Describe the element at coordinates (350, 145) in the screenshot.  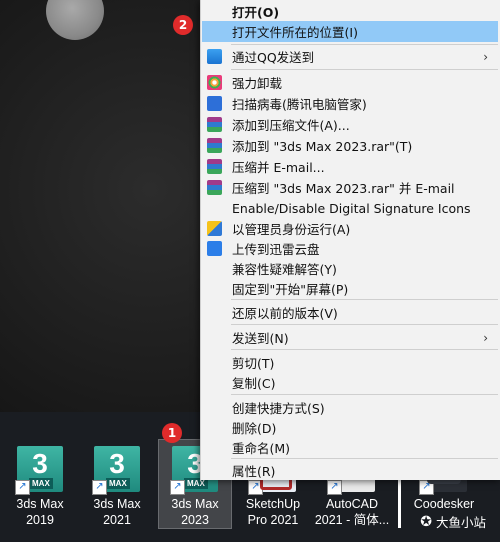
I see `menu-item-add-to-rar: 添加到 "3ds Max 2023.rar"(T)` at that location.